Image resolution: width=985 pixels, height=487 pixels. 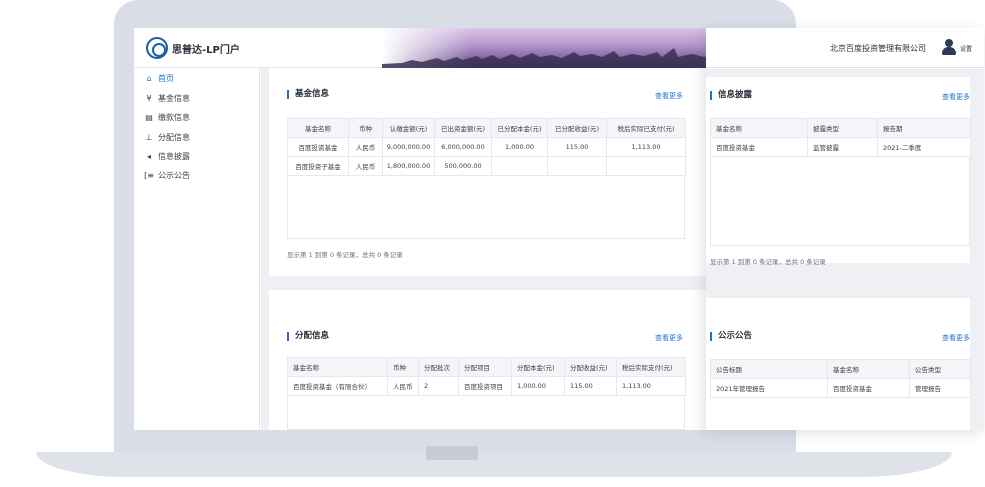 I want to click on settings-link: 设置, so click(x=966, y=48).